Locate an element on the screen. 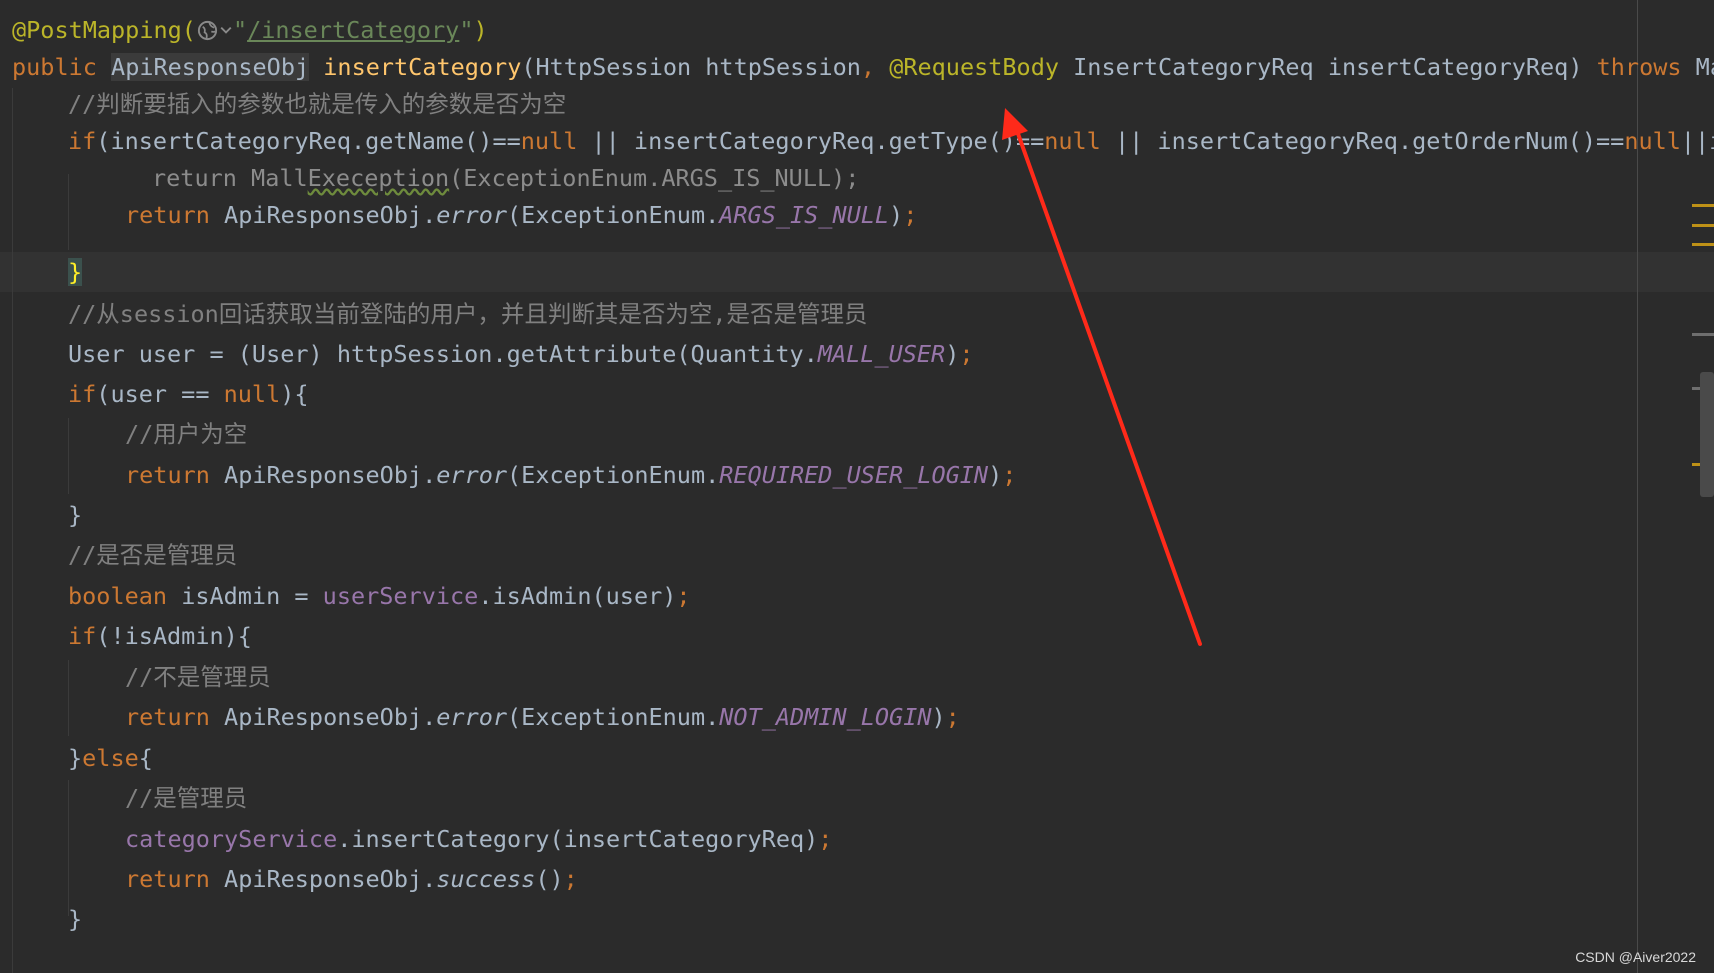 The image size is (1714, 973). csdn-watermark: CSDN @Aiver2022 is located at coordinates (1635, 957).